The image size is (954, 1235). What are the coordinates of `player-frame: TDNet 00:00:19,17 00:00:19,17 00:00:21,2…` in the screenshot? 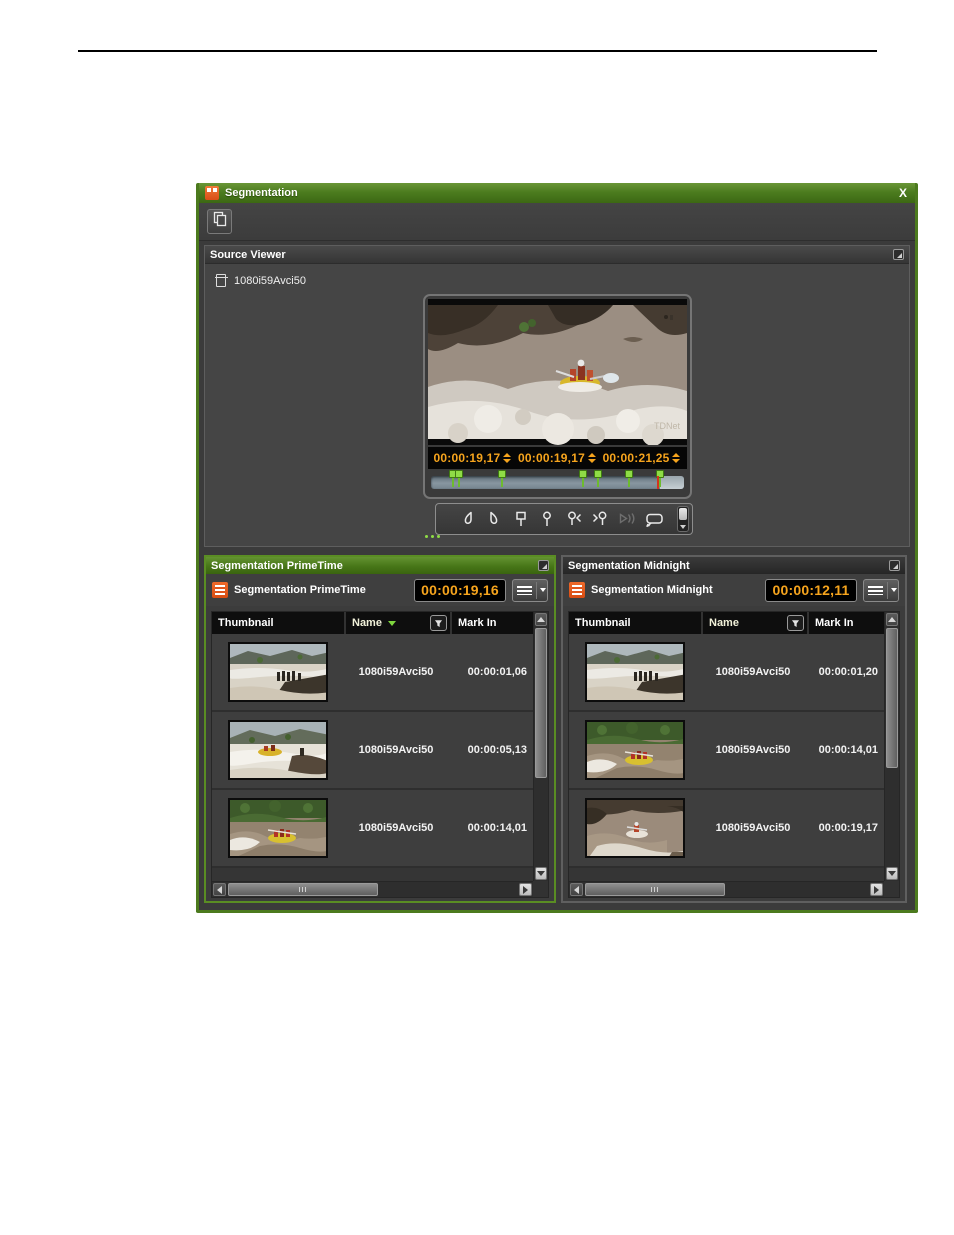 It's located at (557, 396).